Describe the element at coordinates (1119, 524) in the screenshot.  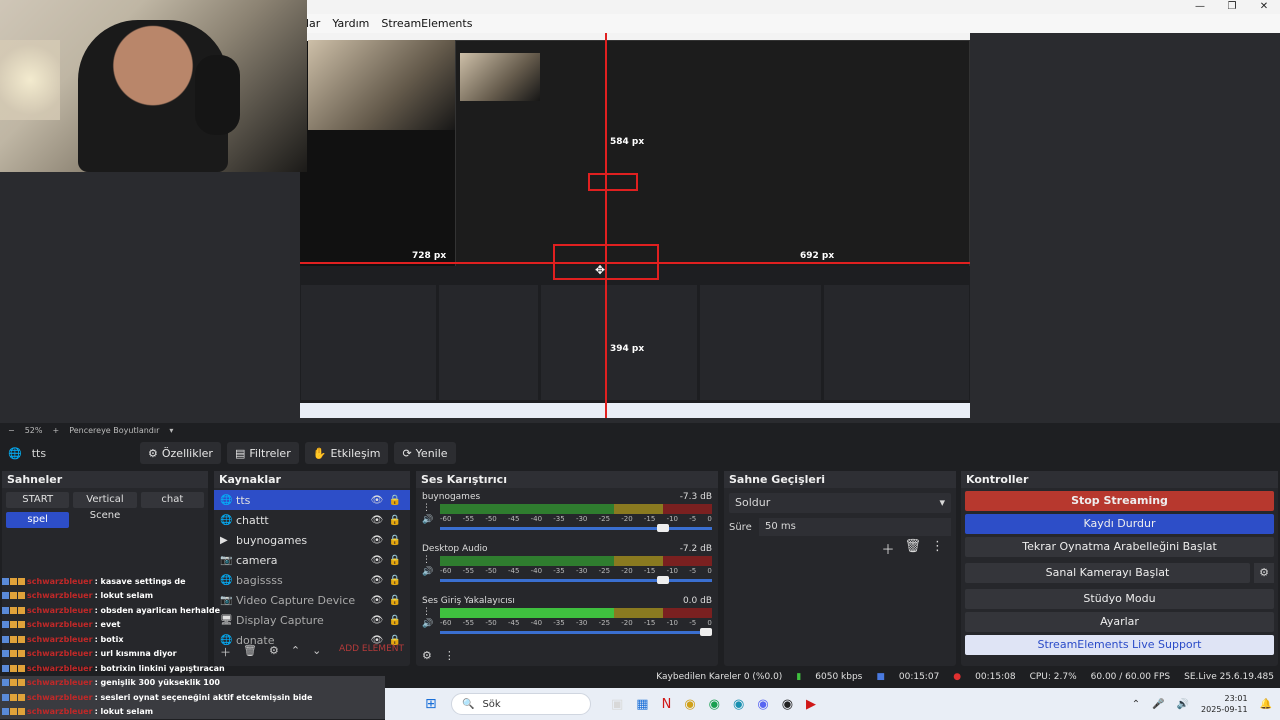
I see `stop-recording-button: Kaydı Durdur` at that location.